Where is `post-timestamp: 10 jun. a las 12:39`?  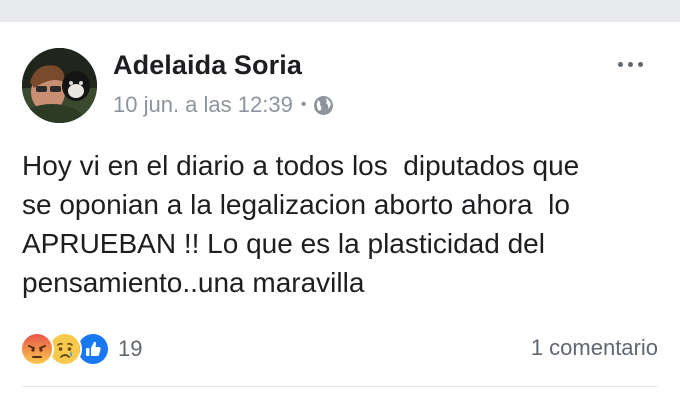 post-timestamp: 10 jun. a las 12:39 is located at coordinates (203, 105).